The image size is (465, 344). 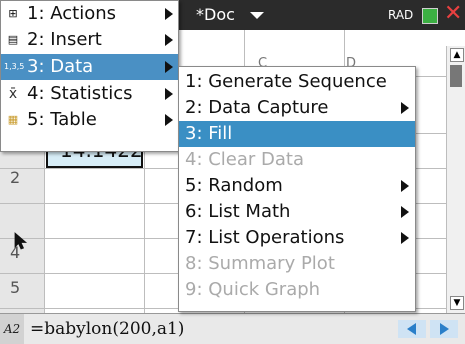 I want to click on data-icon: 1,3,5, so click(x=14, y=66).